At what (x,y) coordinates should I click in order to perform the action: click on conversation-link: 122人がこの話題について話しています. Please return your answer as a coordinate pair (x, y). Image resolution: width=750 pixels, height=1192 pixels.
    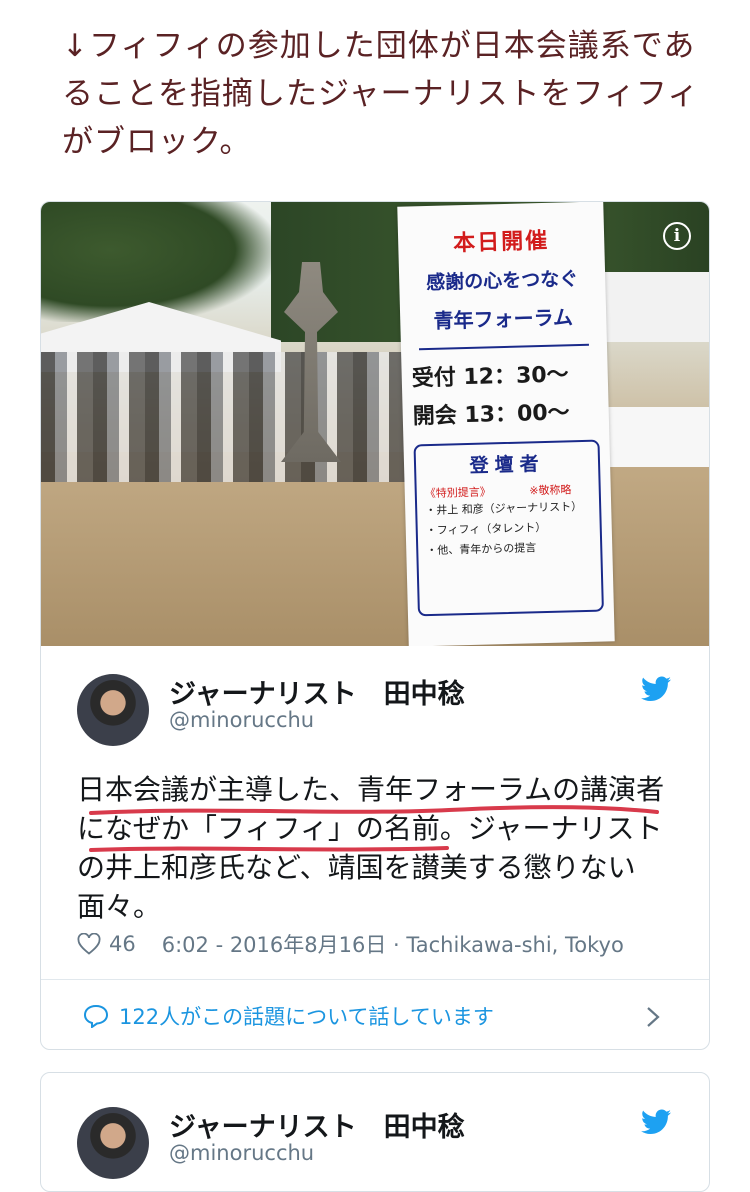
    Looking at the image, I should click on (288, 1016).